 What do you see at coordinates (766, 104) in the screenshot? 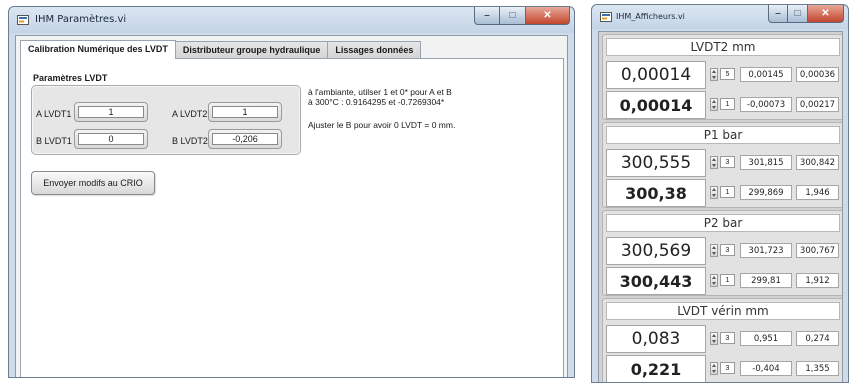
I see `min-value-display: -0,00073` at bounding box center [766, 104].